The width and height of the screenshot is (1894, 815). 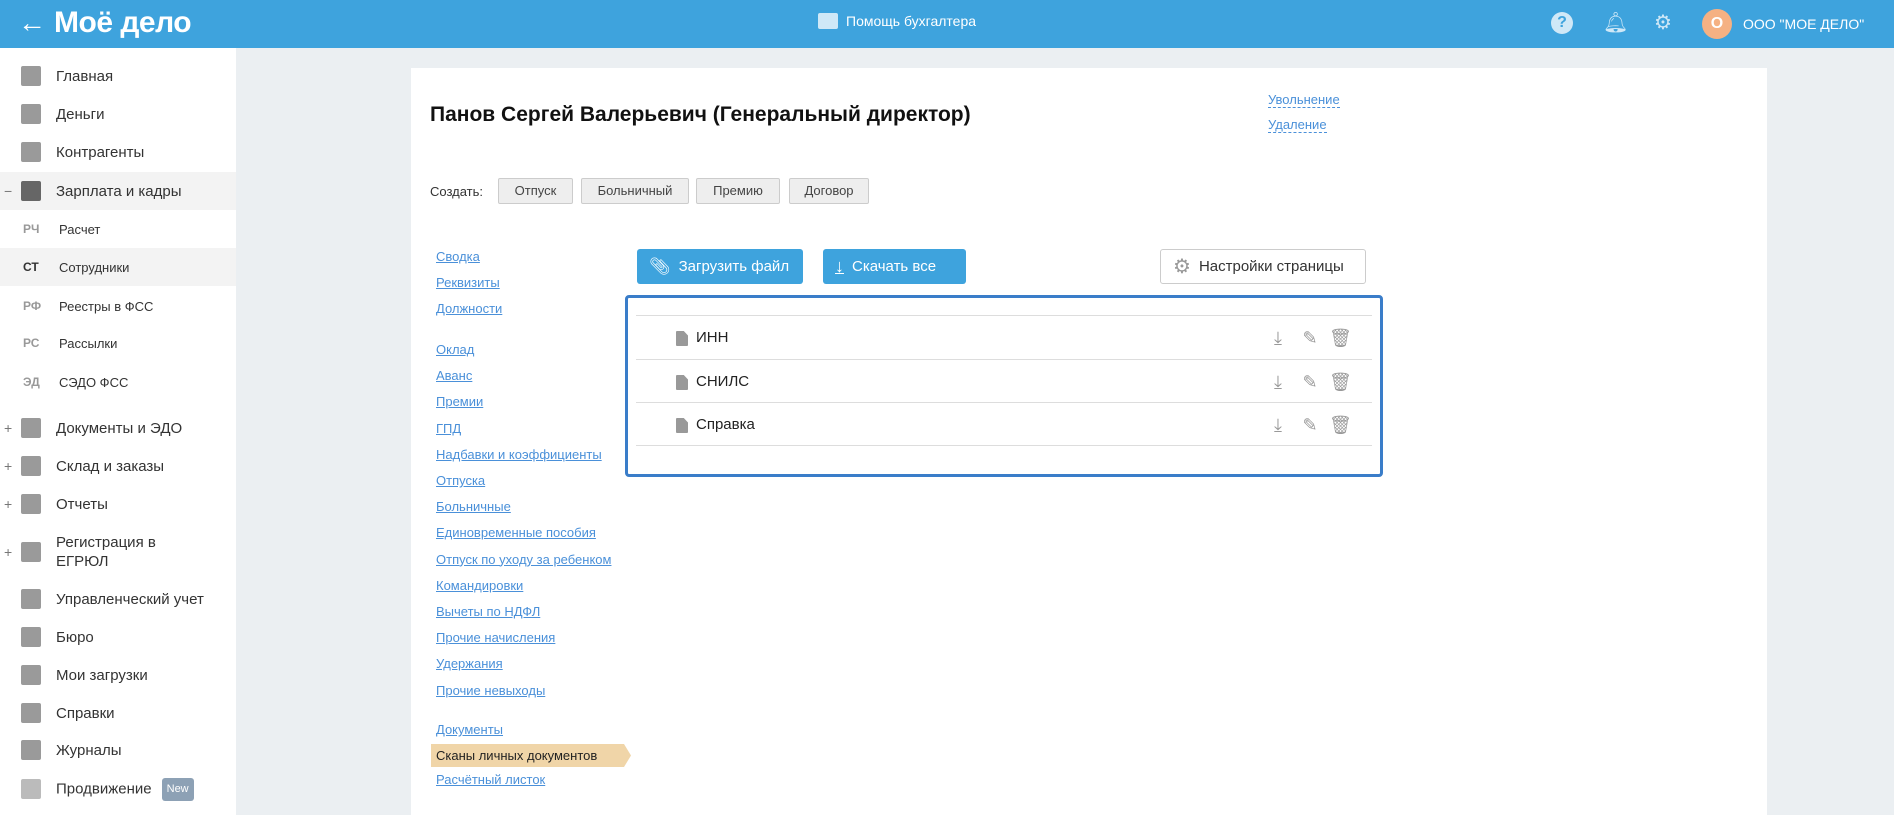 I want to click on file-row: СНИЛС ⤓ ✎ 🗑︎, so click(x=1004, y=381).